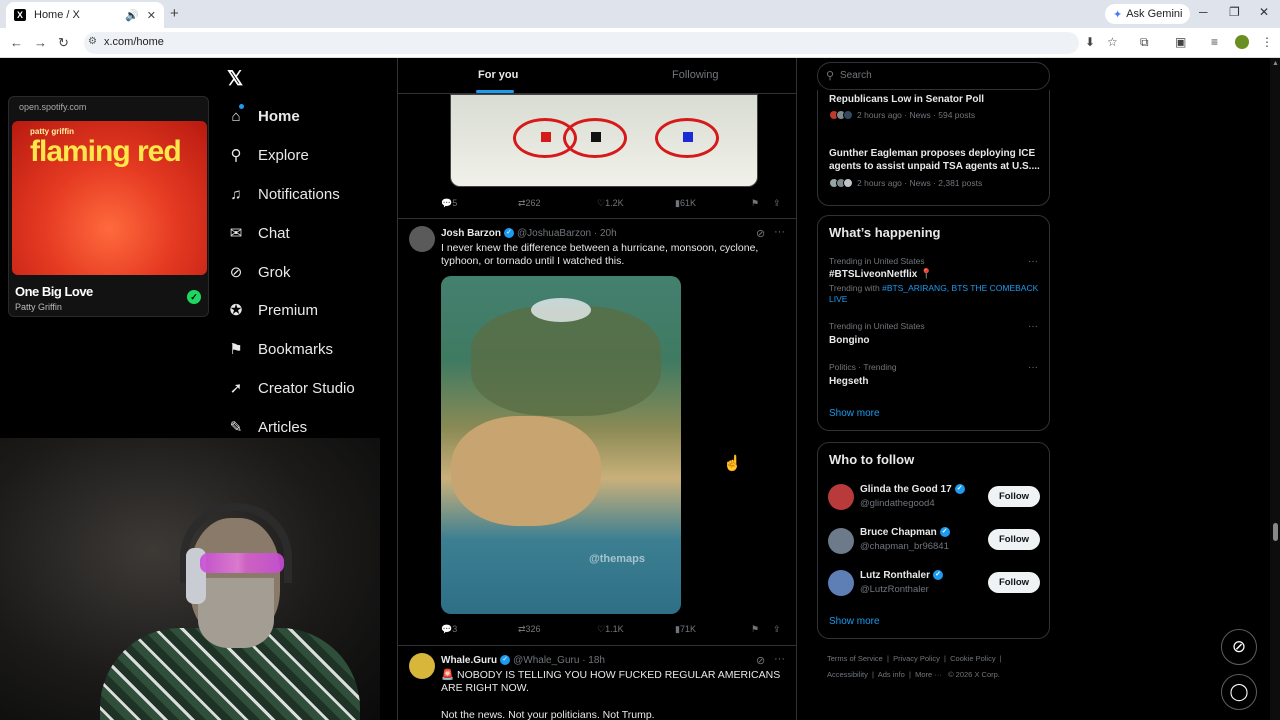  What do you see at coordinates (872, 459) in the screenshot?
I see `section-title: Who to follow` at bounding box center [872, 459].